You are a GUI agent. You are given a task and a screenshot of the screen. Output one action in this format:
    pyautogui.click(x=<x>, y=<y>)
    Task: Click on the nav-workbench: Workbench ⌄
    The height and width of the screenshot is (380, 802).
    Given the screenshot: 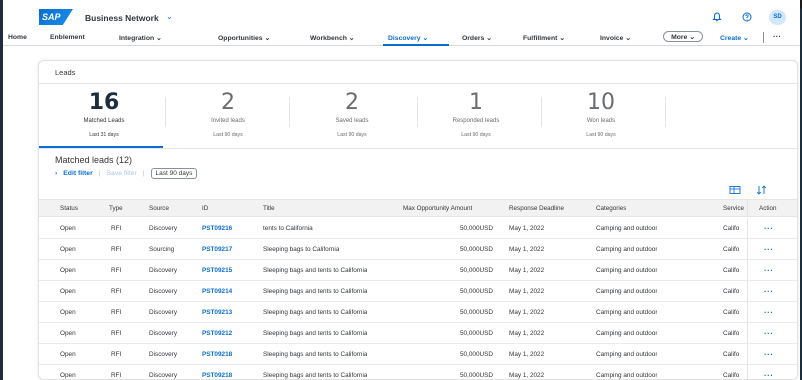 What is the action you would take?
    pyautogui.click(x=332, y=38)
    